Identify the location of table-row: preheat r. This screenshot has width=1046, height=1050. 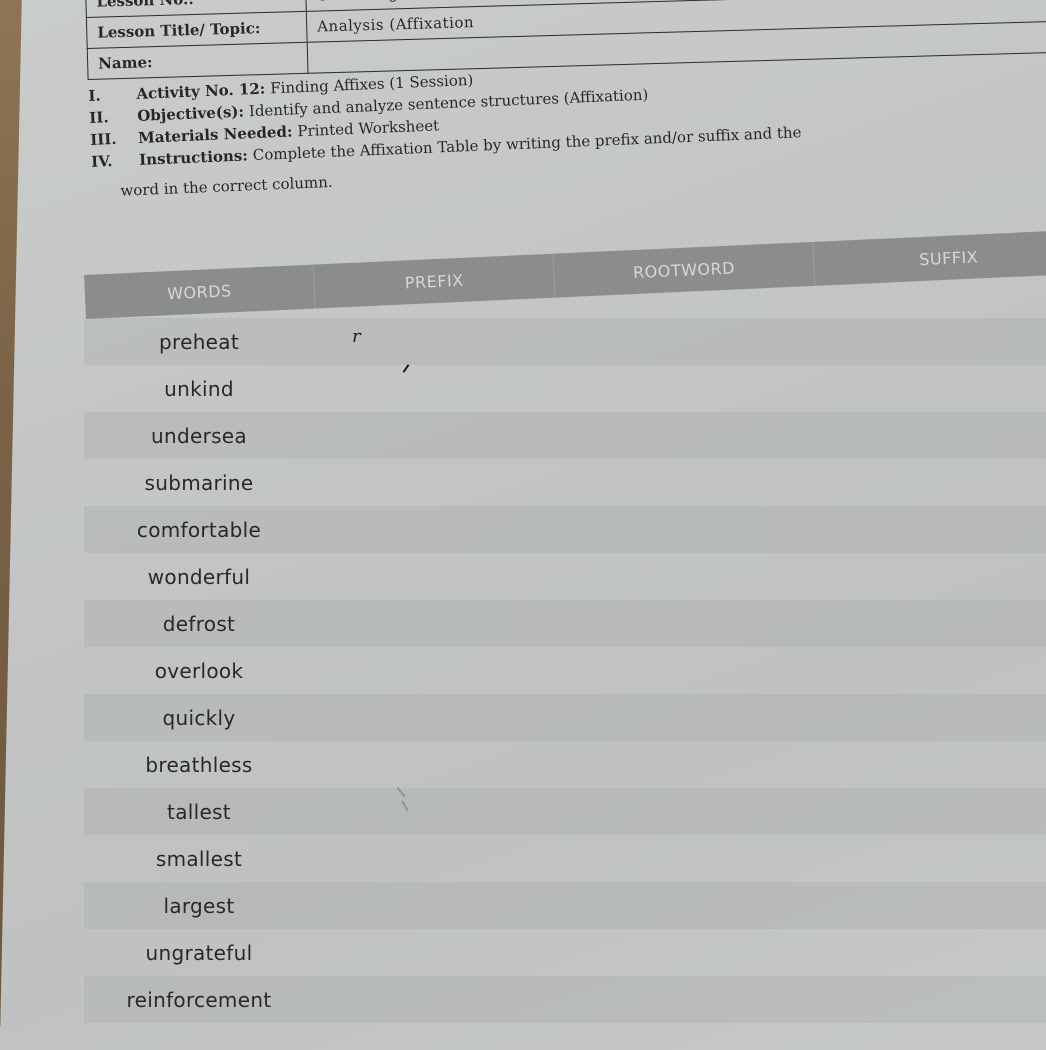
(565, 341).